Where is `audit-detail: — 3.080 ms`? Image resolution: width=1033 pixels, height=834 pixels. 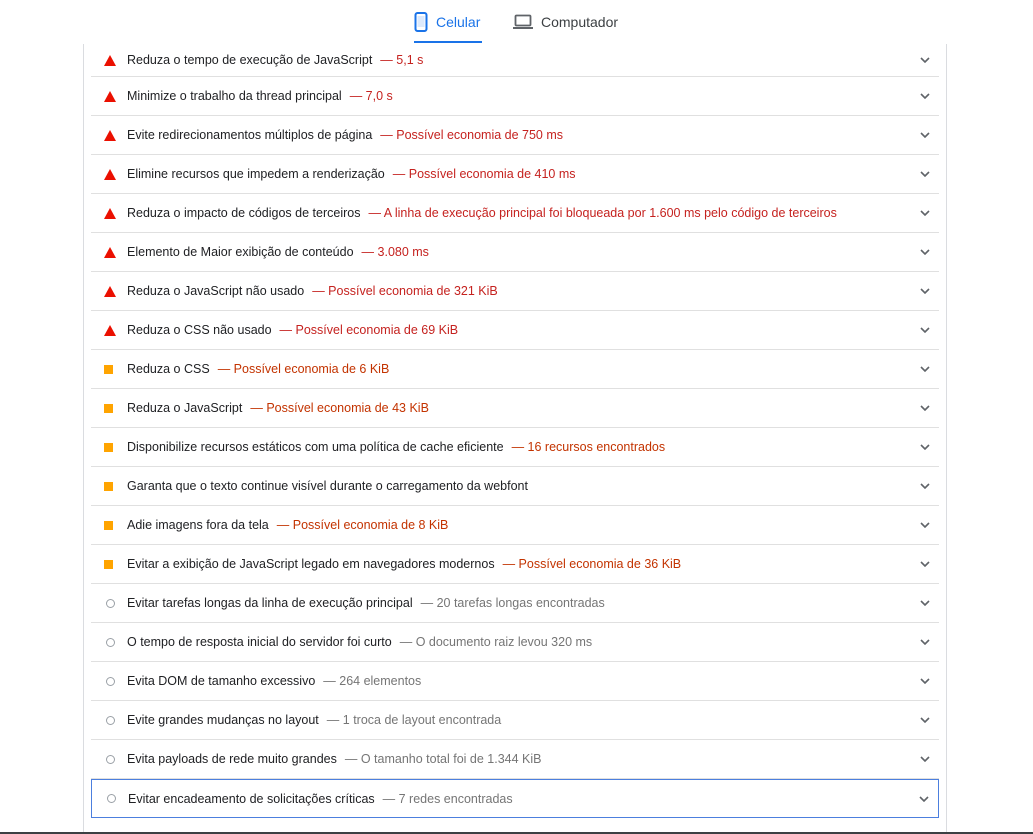 audit-detail: — 3.080 ms is located at coordinates (395, 252).